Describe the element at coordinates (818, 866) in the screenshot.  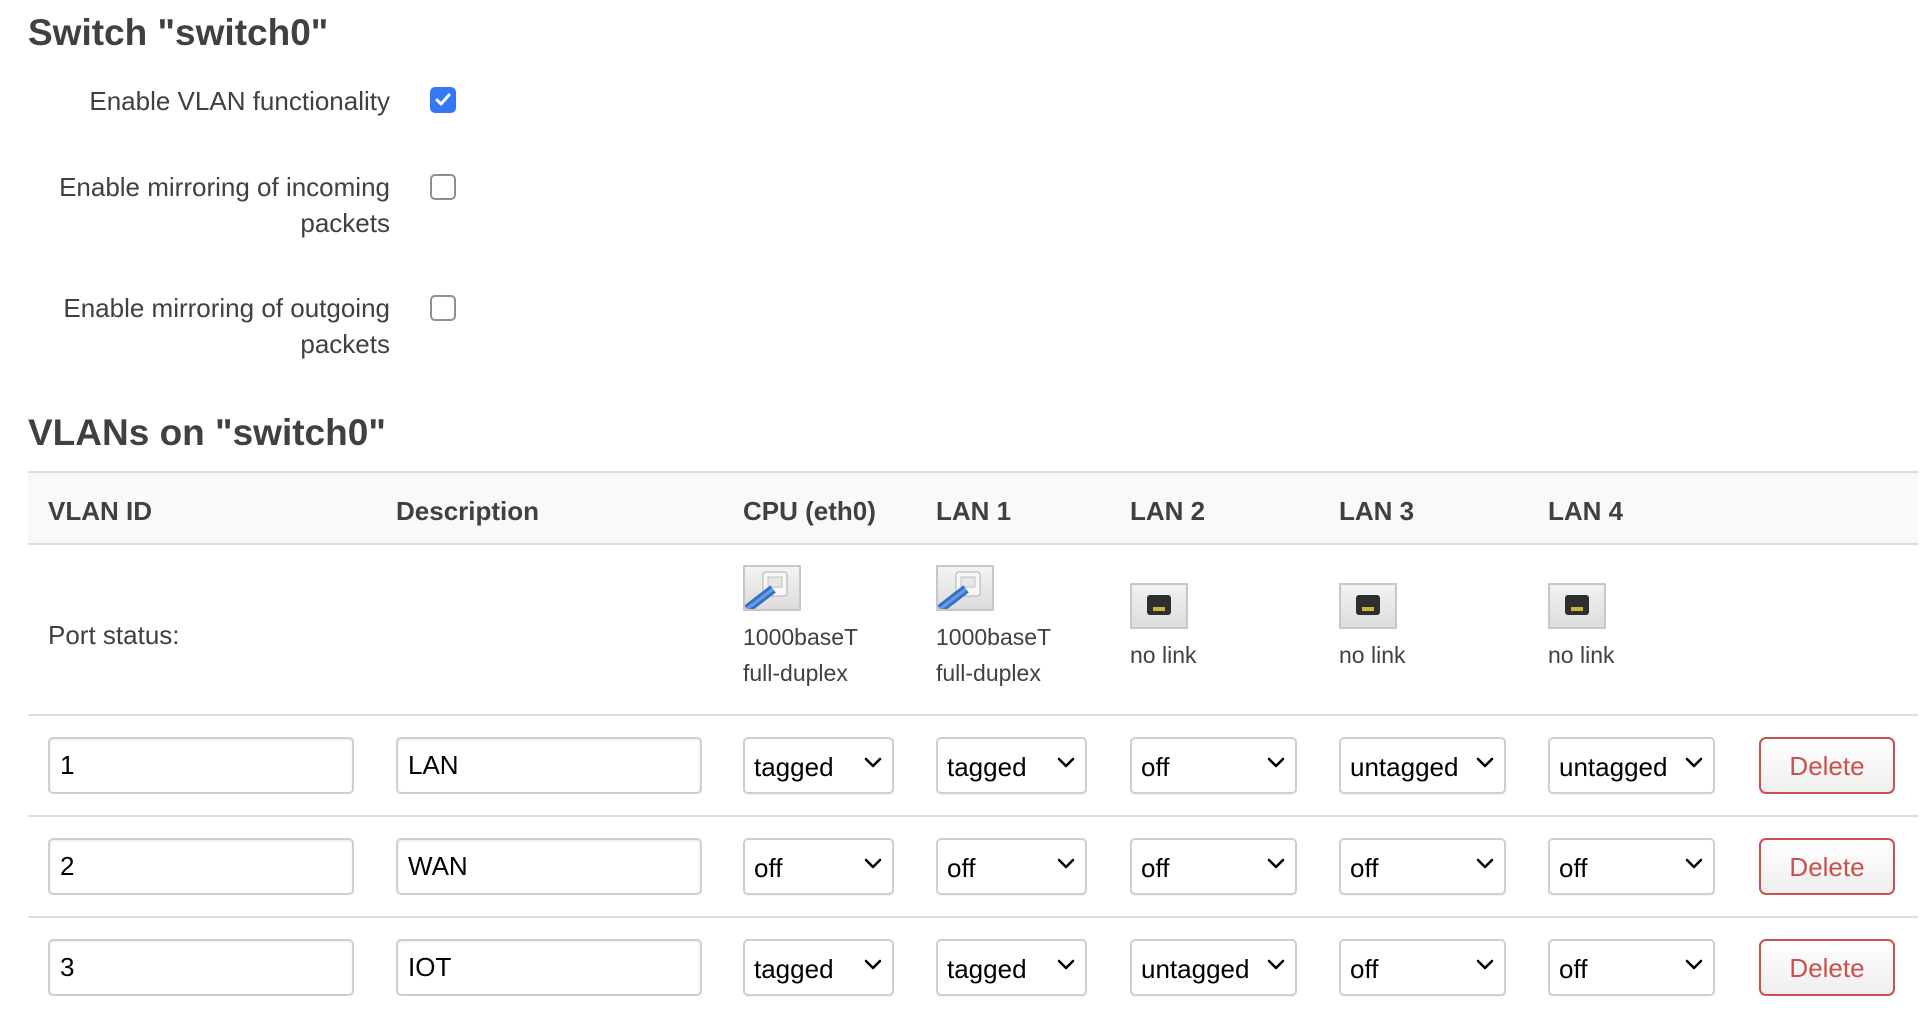
I see `port-mode-select-cpu: off` at that location.